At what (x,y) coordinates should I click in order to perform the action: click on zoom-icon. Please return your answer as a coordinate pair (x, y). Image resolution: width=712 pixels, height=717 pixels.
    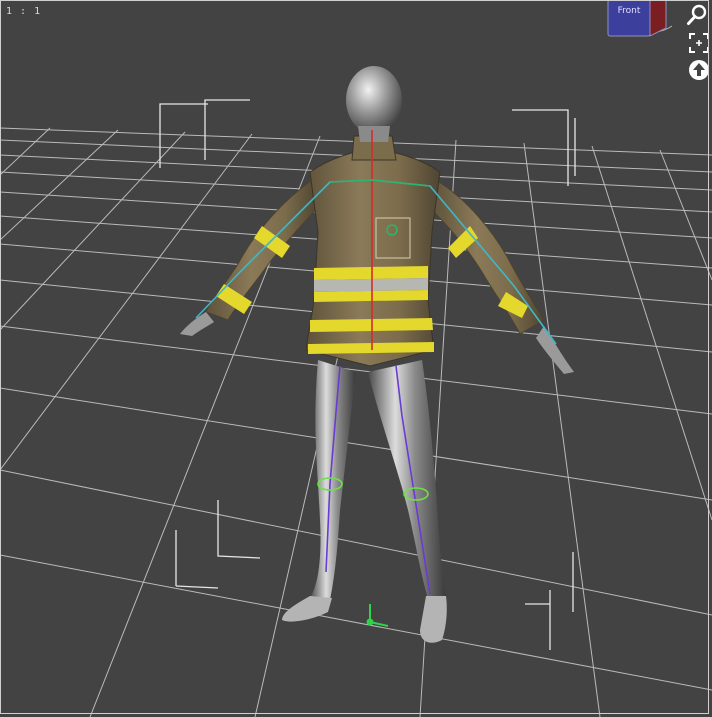
    Looking at the image, I should click on (698, 16).